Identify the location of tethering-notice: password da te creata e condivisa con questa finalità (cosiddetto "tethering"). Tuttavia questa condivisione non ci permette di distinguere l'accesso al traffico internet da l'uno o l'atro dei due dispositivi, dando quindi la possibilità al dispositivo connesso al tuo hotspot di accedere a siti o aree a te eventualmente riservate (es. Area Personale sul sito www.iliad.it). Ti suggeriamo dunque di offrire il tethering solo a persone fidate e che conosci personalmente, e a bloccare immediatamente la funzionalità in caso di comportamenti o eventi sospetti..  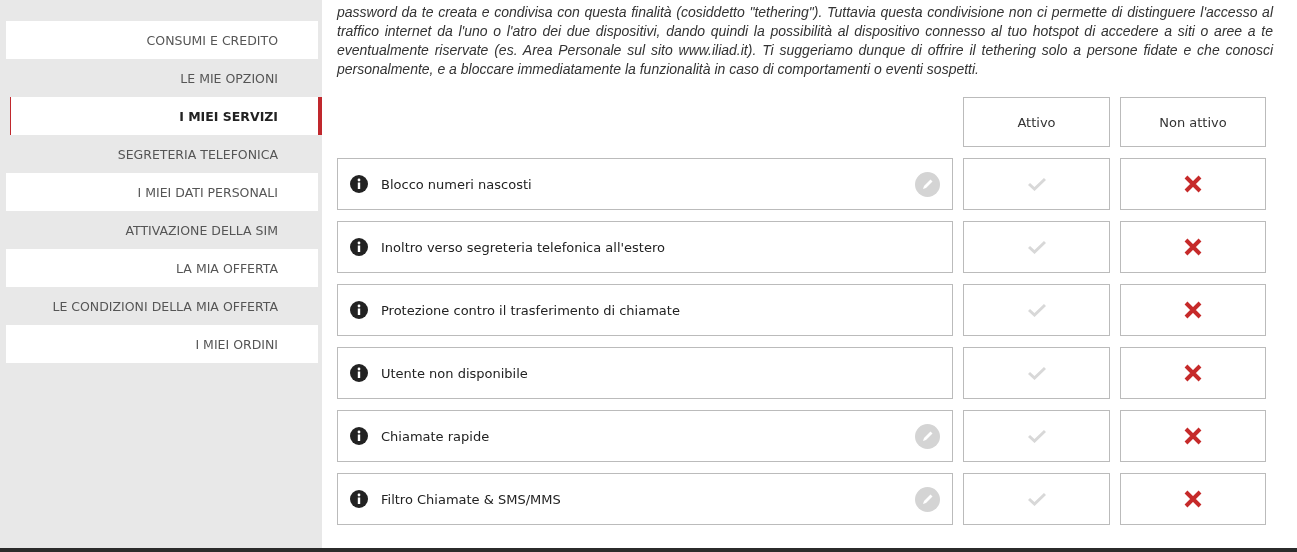
(805, 41).